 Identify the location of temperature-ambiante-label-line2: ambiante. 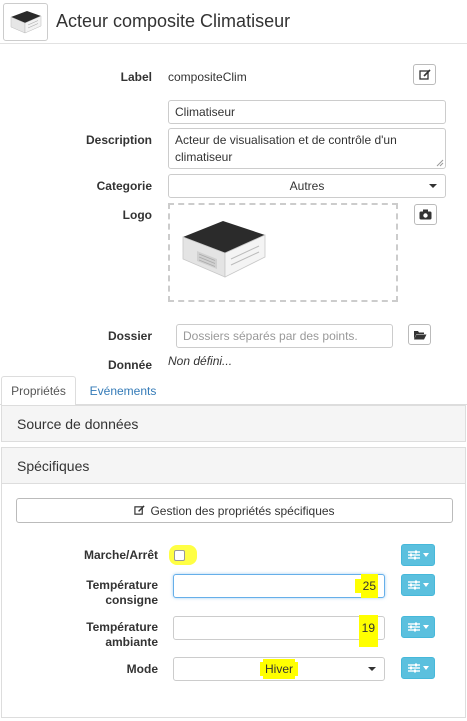
(131, 642).